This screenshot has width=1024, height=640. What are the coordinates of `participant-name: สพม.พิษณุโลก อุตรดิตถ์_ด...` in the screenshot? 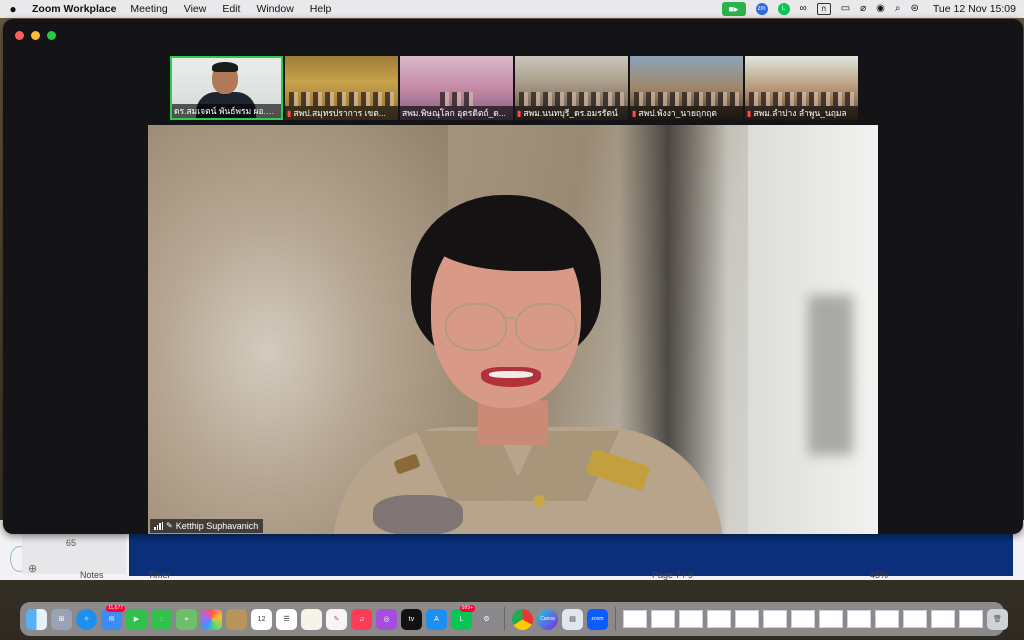 It's located at (456, 113).